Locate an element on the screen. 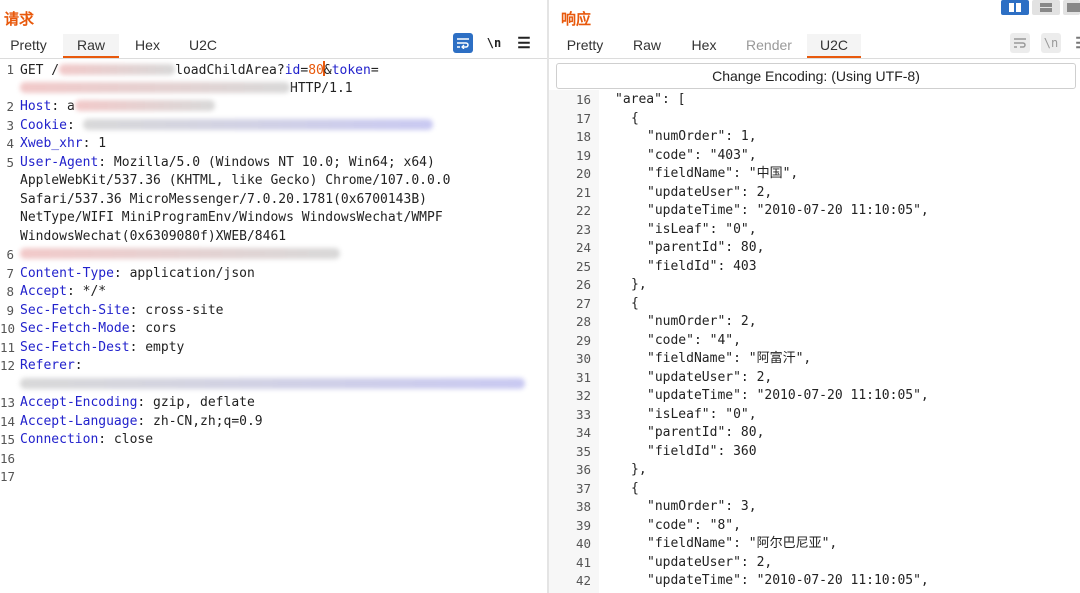 The height and width of the screenshot is (593, 1080). line-number: 16 is located at coordinates (8, 458).